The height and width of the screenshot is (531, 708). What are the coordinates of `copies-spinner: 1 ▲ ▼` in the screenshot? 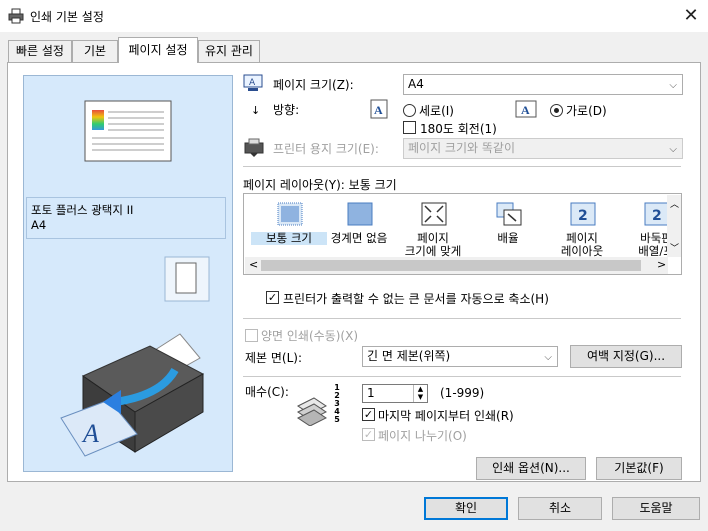 It's located at (395, 393).